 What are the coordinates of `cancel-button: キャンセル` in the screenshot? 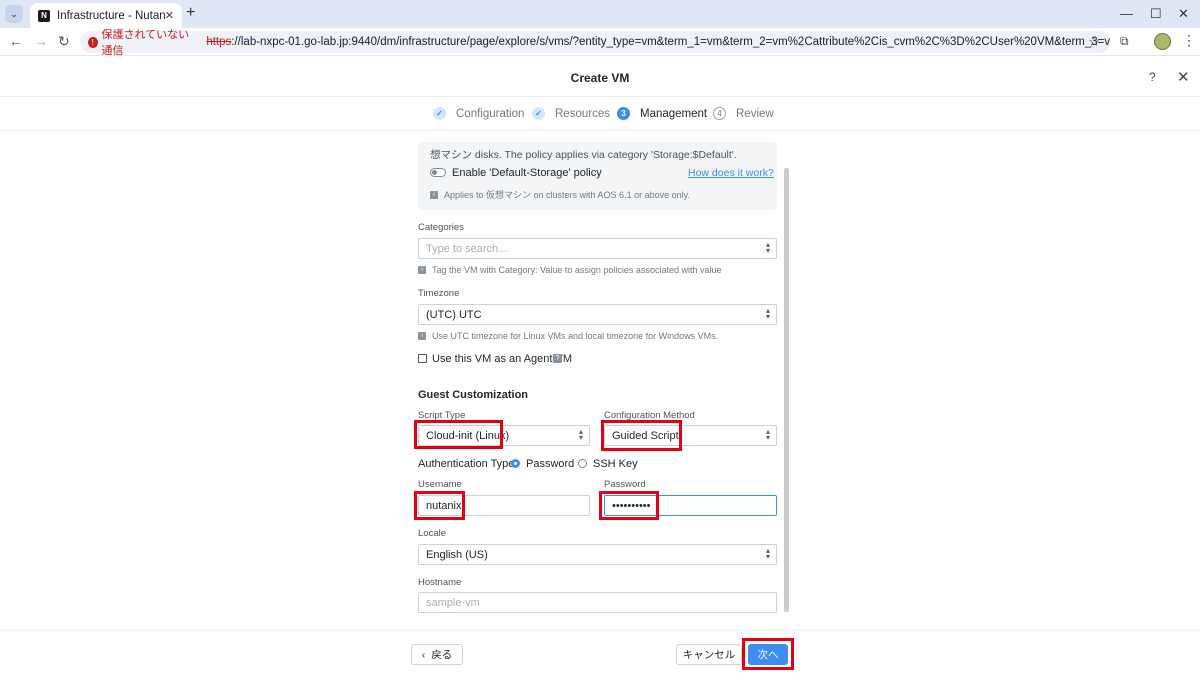 It's located at (709, 654).